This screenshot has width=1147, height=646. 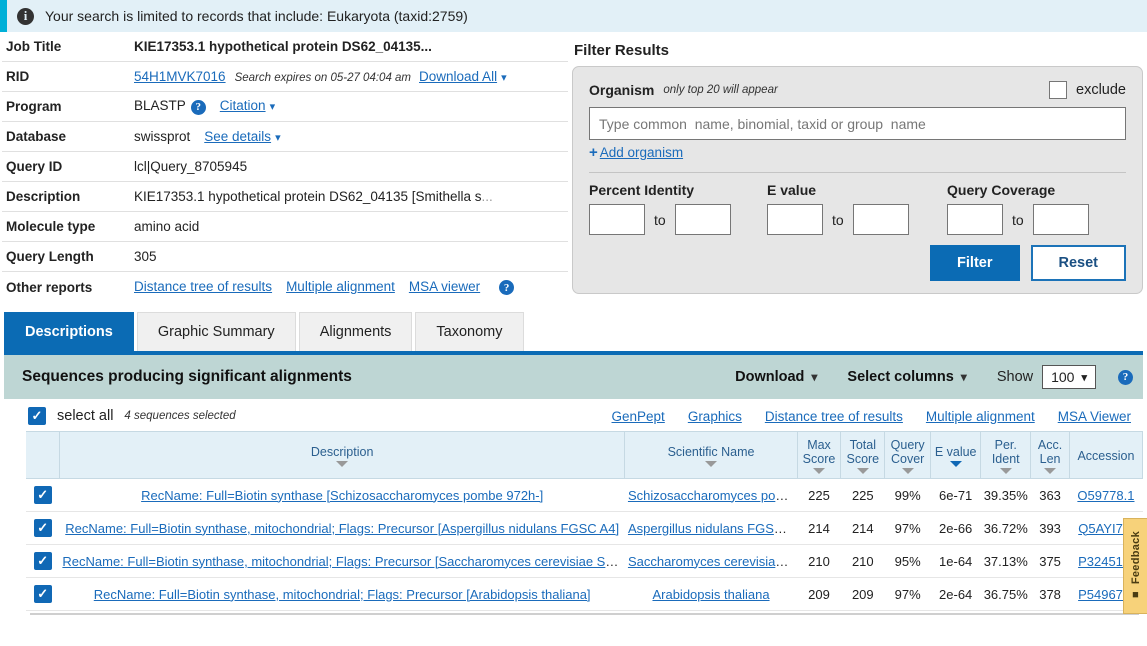 What do you see at coordinates (1094, 416) in the screenshot?
I see `msa-viewer-link: MSA Viewer` at bounding box center [1094, 416].